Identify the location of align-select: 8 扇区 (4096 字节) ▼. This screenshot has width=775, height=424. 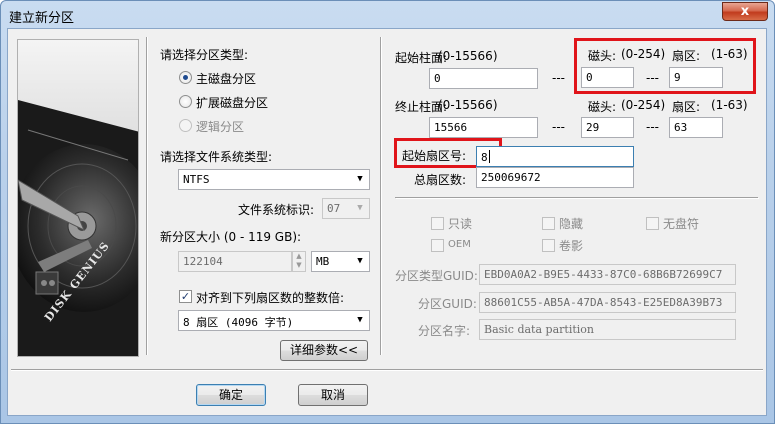
(274, 320).